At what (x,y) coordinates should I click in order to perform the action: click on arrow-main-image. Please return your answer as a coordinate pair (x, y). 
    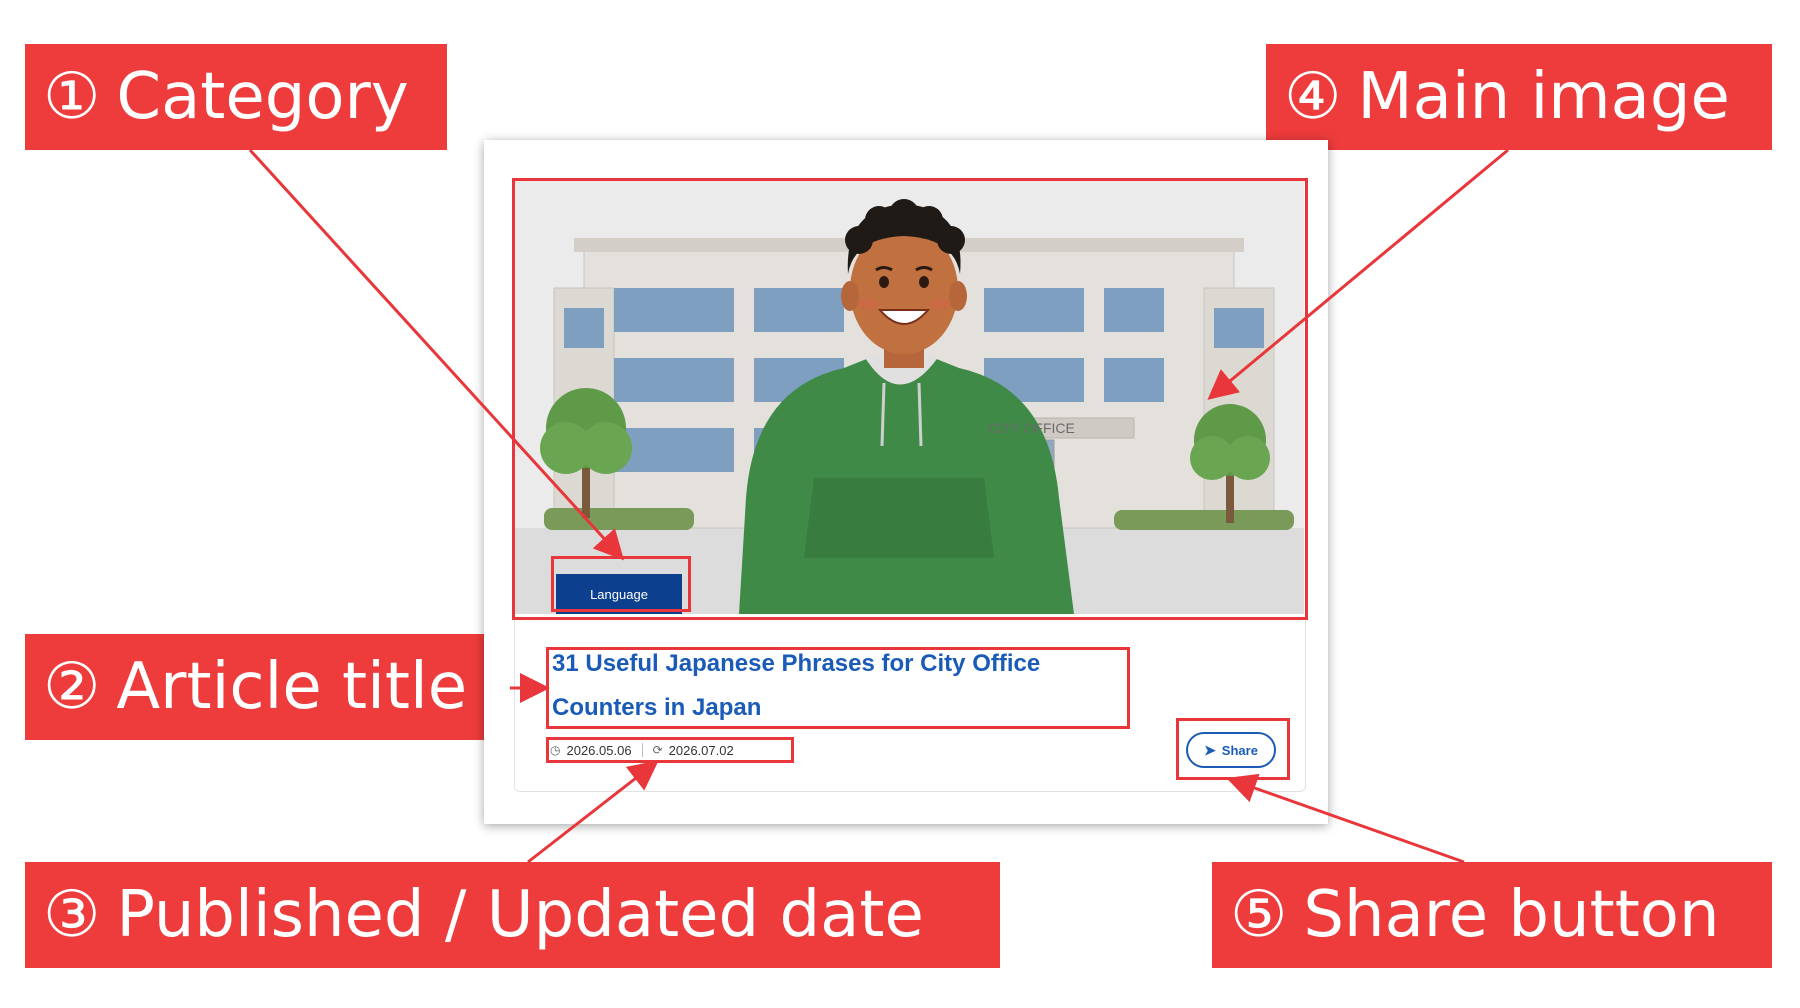
    Looking at the image, I should click on (1358, 274).